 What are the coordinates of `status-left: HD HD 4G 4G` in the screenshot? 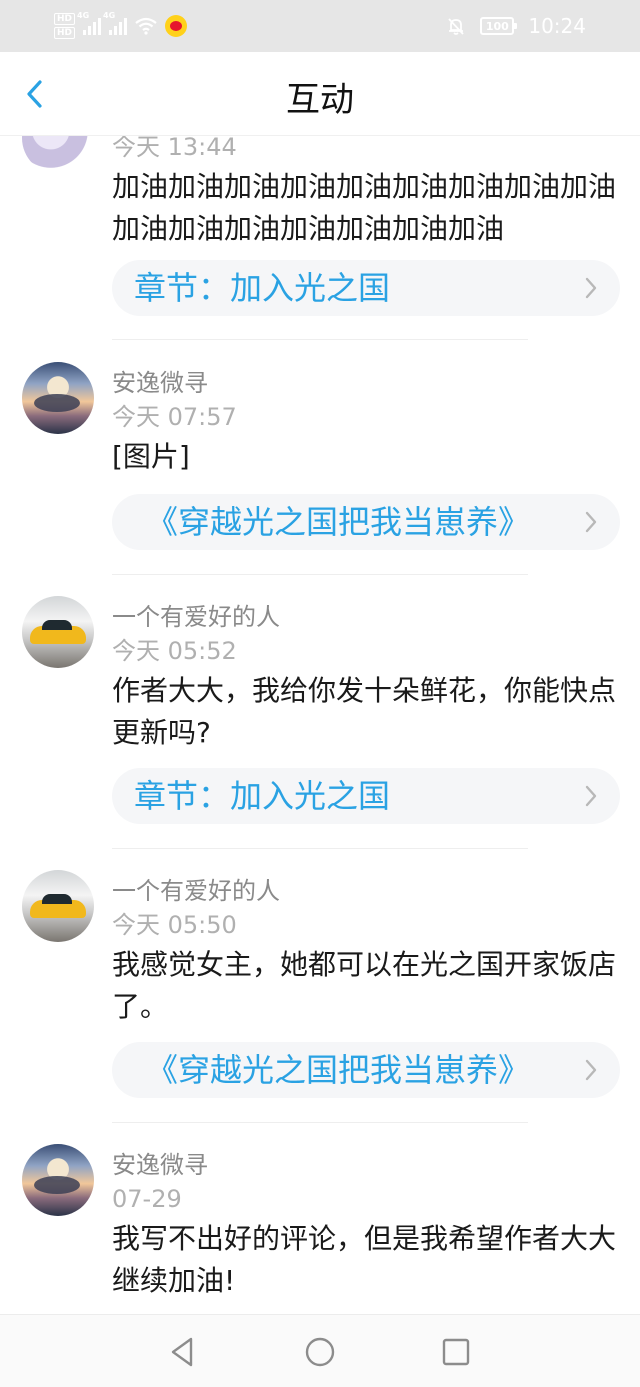 It's located at (121, 26).